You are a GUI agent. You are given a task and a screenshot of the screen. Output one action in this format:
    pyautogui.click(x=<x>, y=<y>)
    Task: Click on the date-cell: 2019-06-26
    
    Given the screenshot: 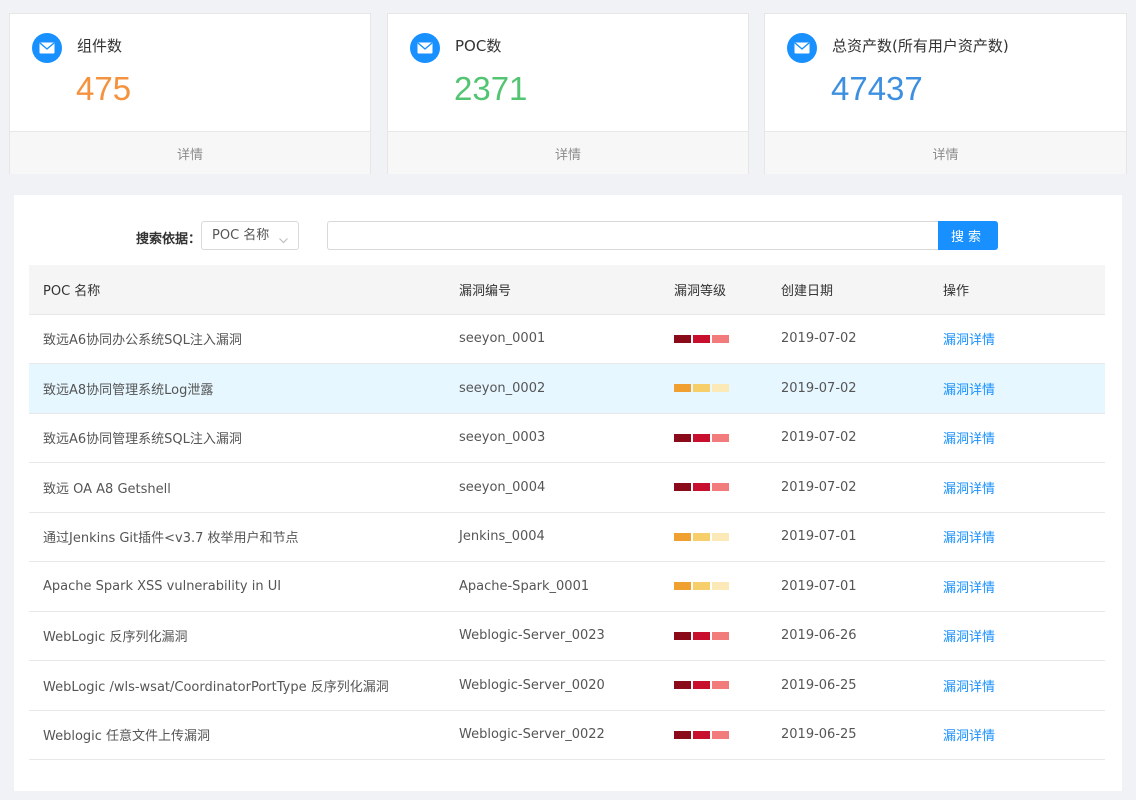 What is the action you would take?
    pyautogui.click(x=862, y=636)
    